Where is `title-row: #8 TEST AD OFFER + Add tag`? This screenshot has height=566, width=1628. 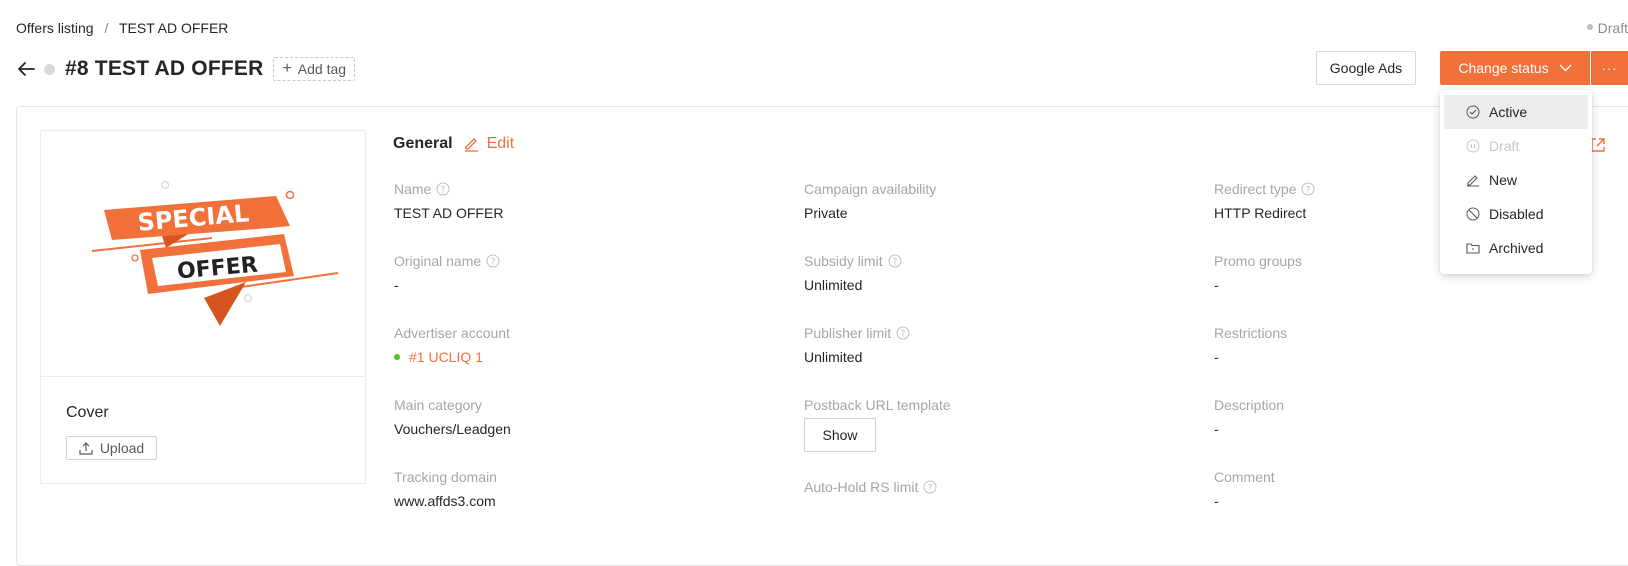
title-row: #8 TEST AD OFFER + Add tag is located at coordinates (186, 69).